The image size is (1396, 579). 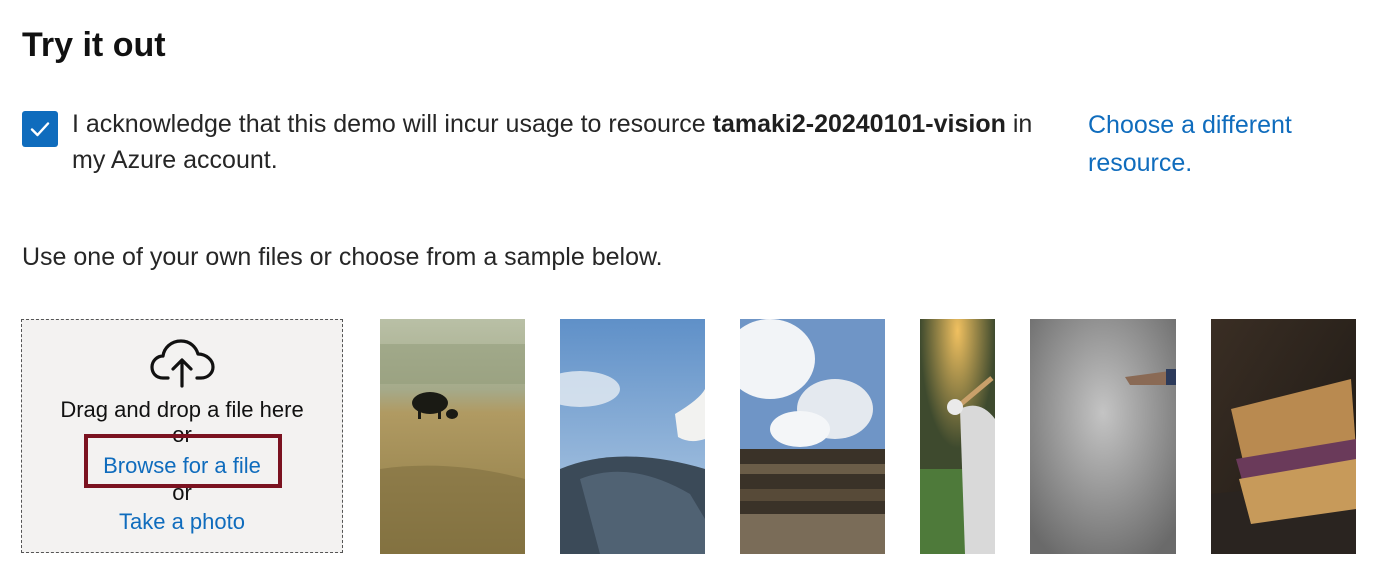 What do you see at coordinates (812, 436) in the screenshot?
I see `sample-image-building` at bounding box center [812, 436].